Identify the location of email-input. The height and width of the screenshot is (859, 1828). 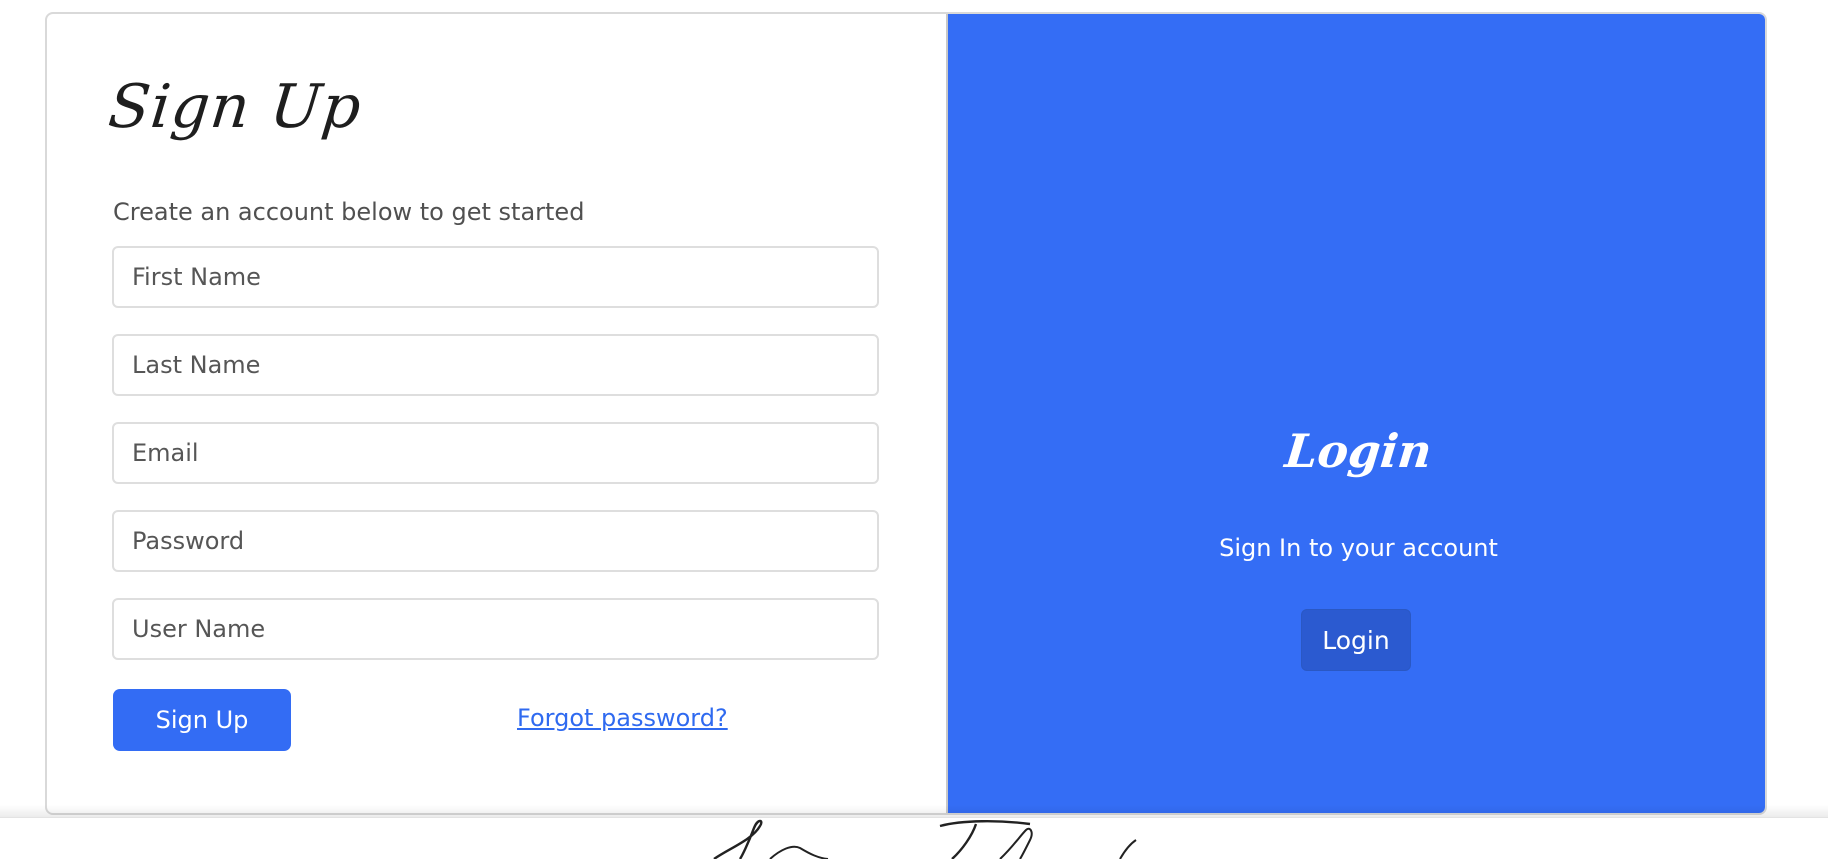
(495, 453).